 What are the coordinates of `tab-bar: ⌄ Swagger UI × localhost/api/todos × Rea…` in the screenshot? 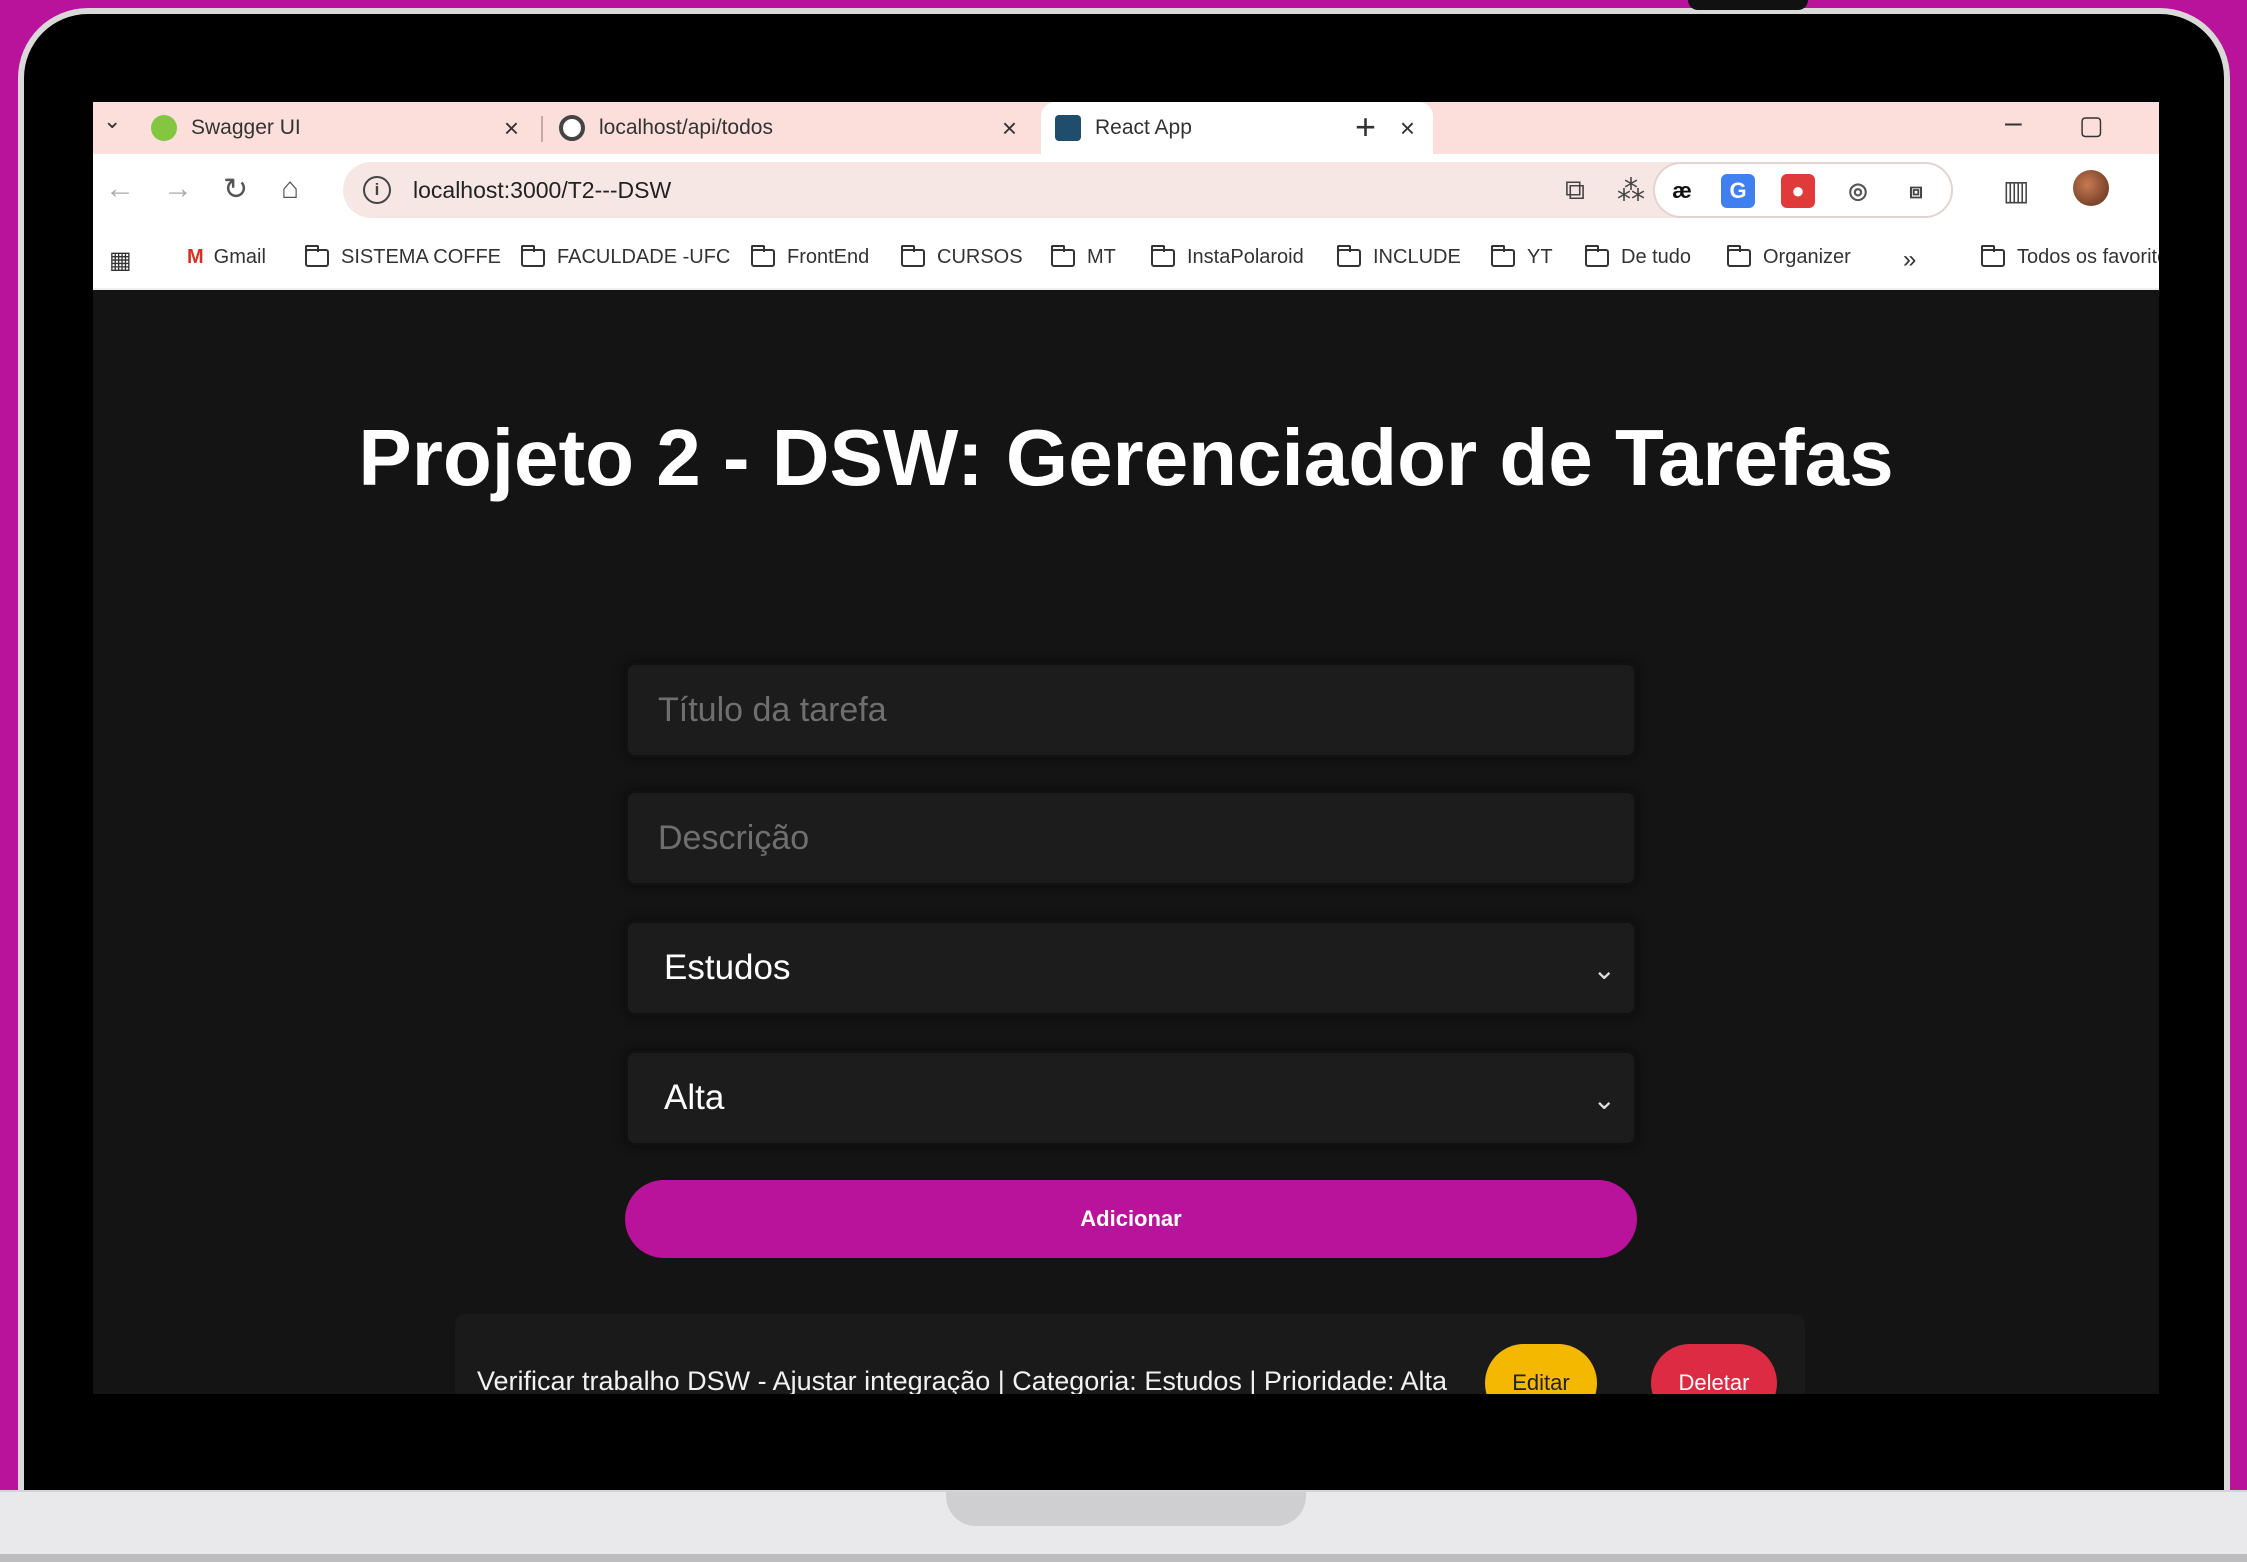 It's located at (1126, 128).